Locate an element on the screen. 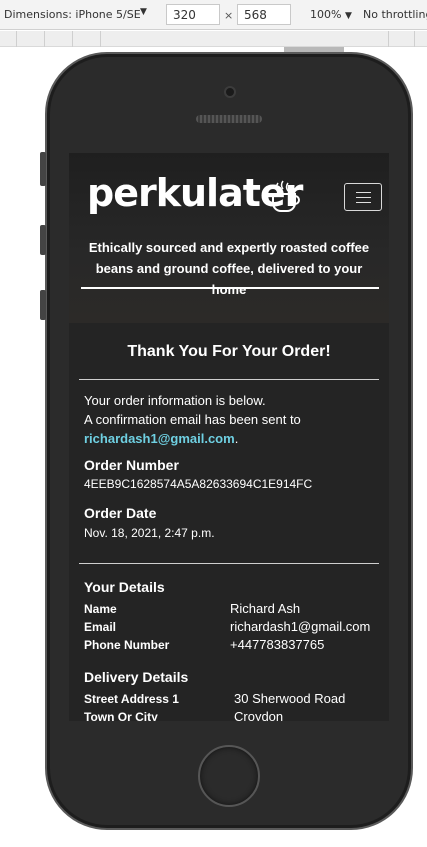 This screenshot has height=847, width=427. phone-speaker is located at coordinates (229, 119).